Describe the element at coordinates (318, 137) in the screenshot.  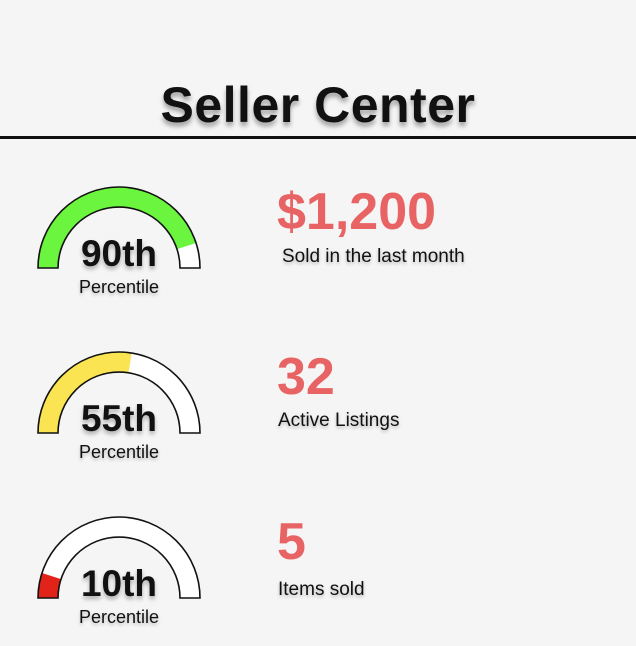
I see `header-divider` at that location.